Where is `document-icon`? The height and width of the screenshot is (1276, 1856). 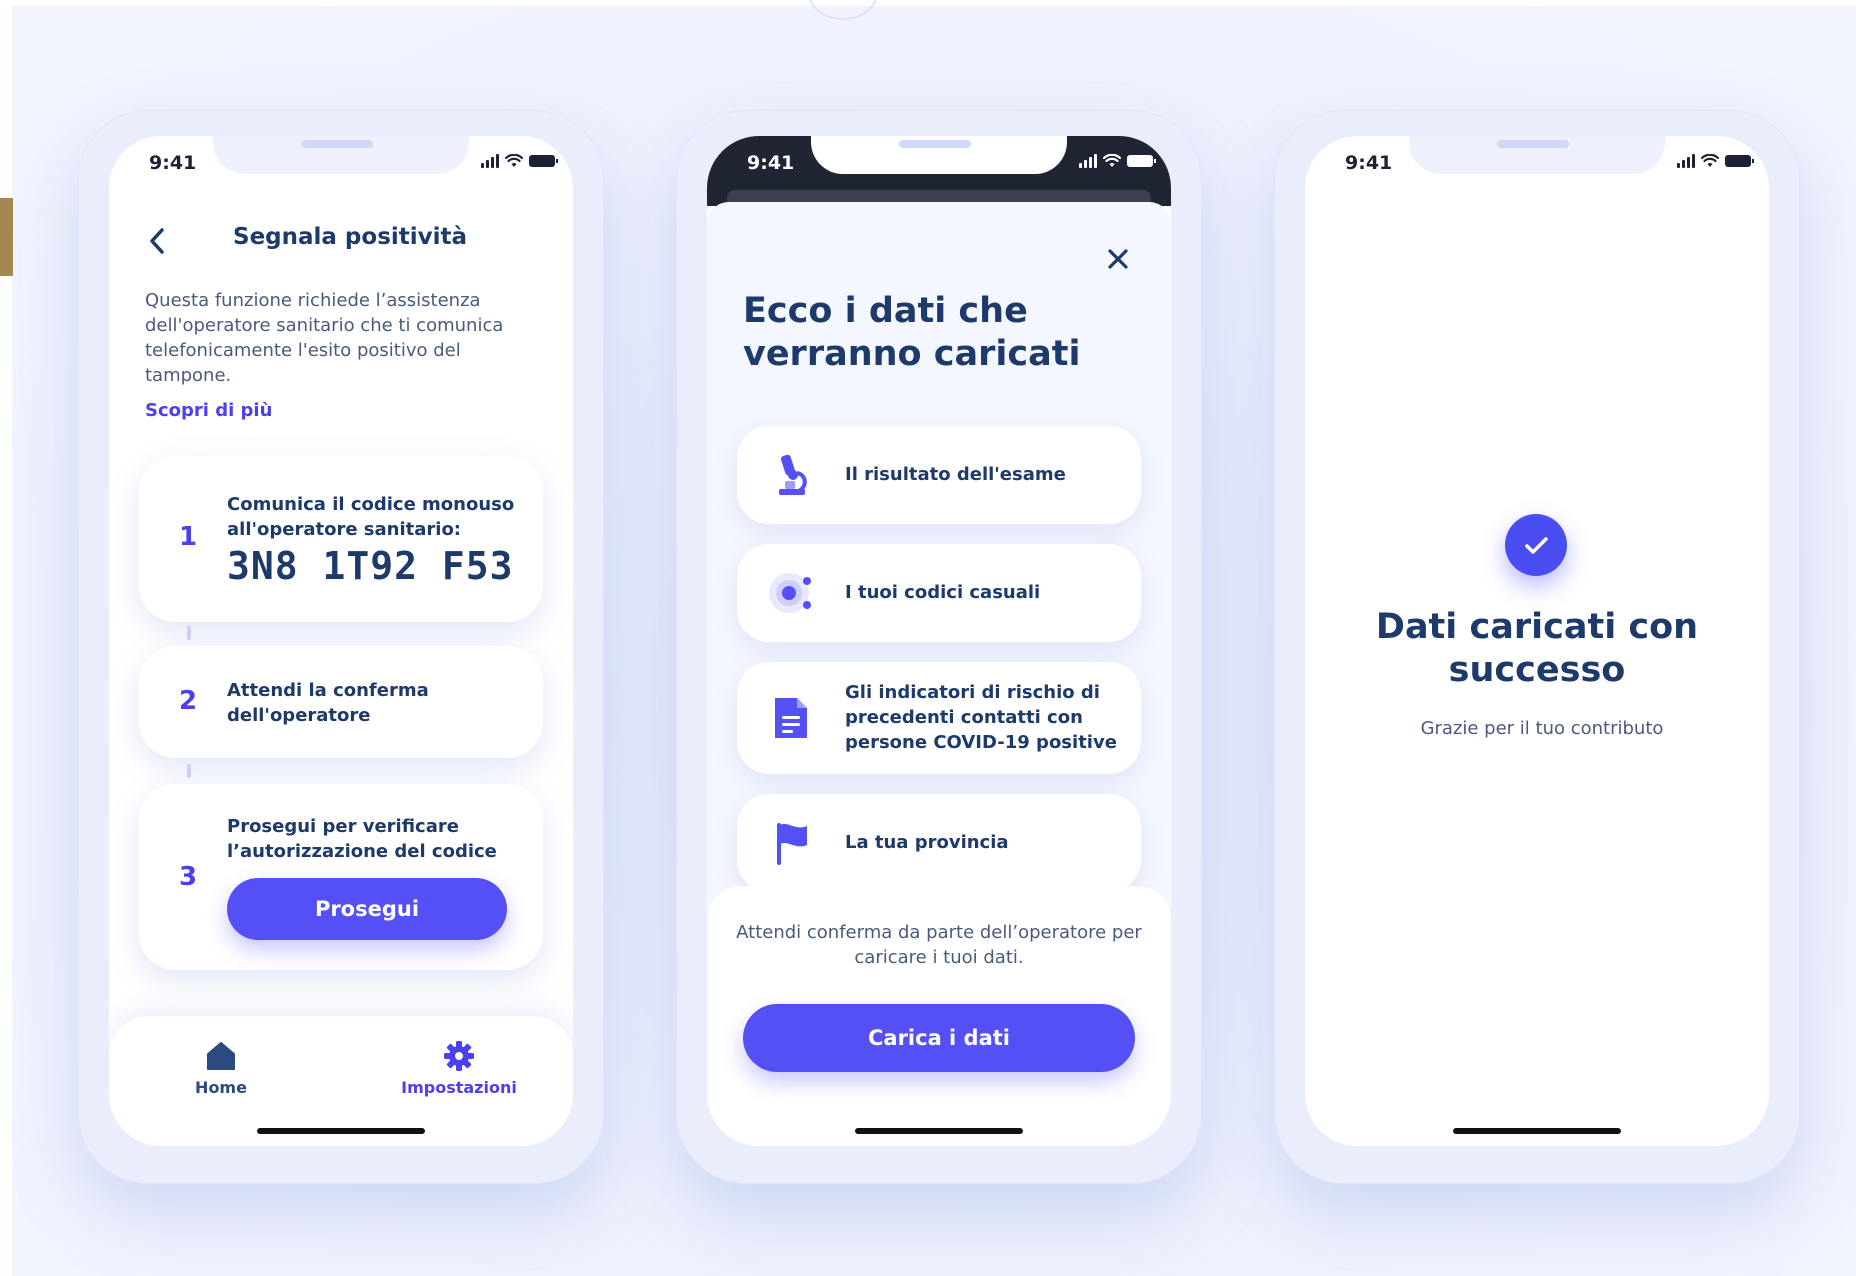
document-icon is located at coordinates (791, 718).